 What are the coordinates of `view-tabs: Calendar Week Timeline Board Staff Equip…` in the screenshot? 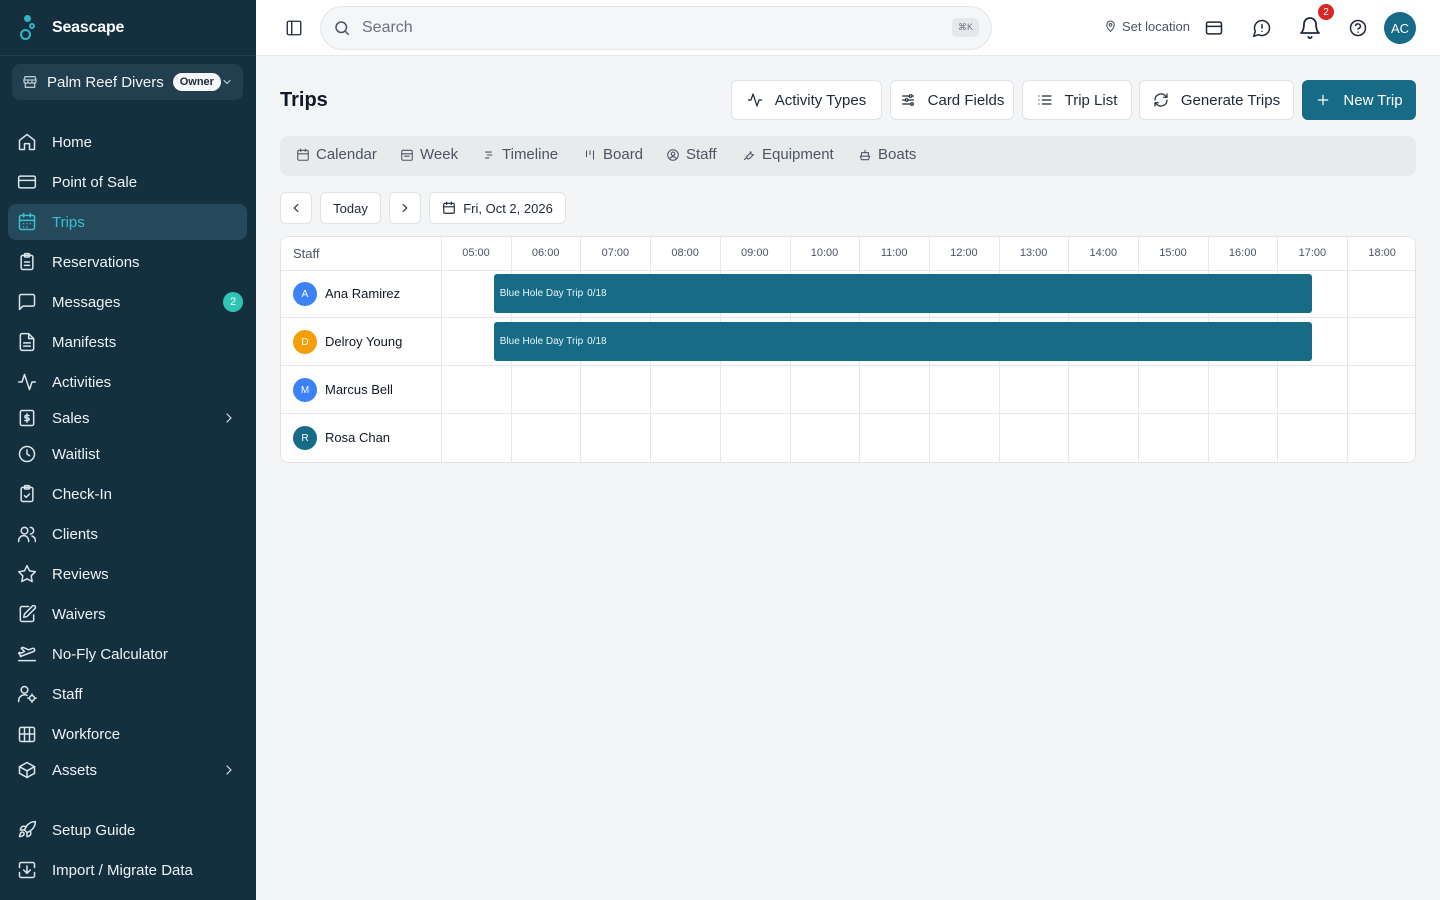 It's located at (848, 156).